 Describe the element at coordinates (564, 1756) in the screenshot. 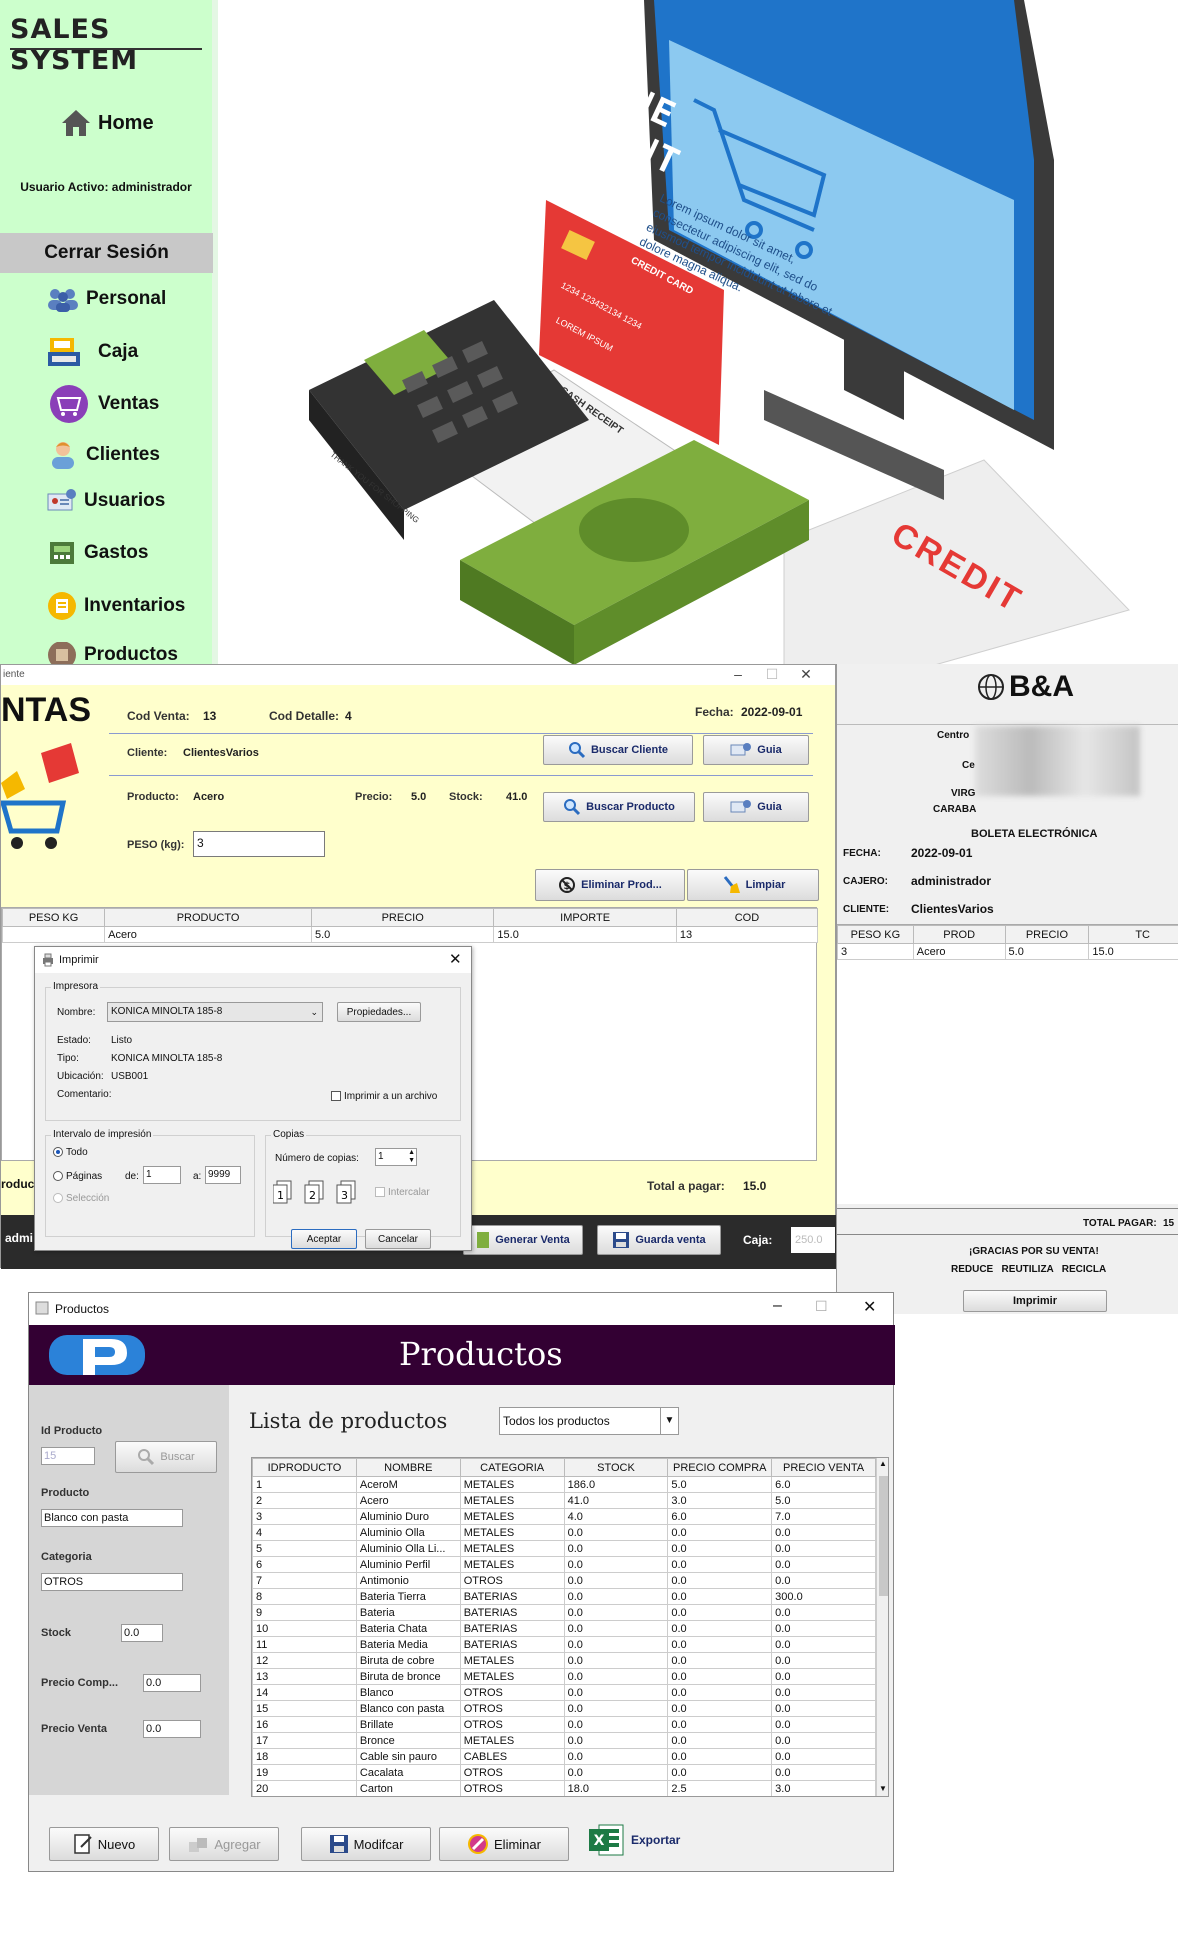

I see `table-row: 18 Cable sin pauro CABLES 0.0 0.0 0.0` at that location.